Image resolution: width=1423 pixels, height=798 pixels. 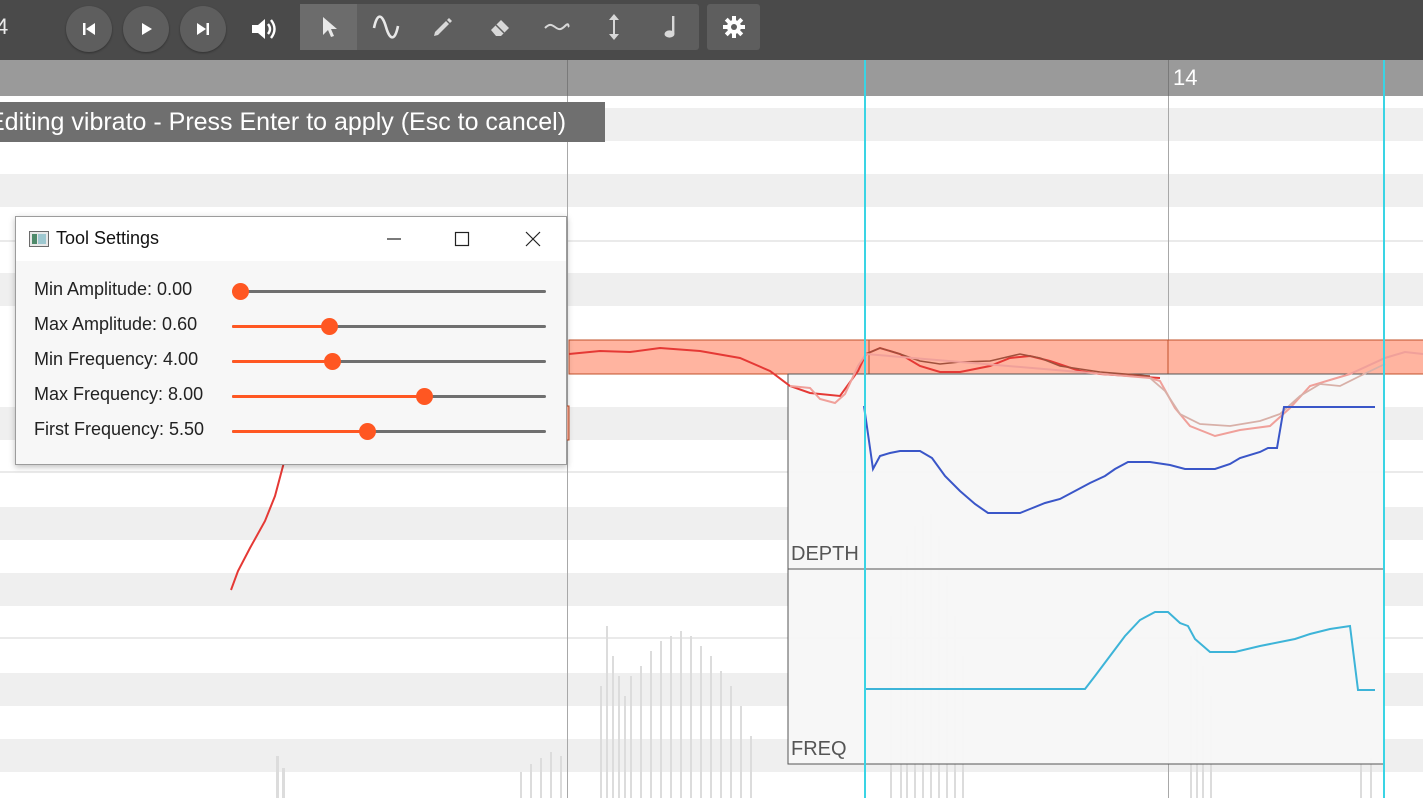 I want to click on max-amplitude-slider, so click(x=389, y=326).